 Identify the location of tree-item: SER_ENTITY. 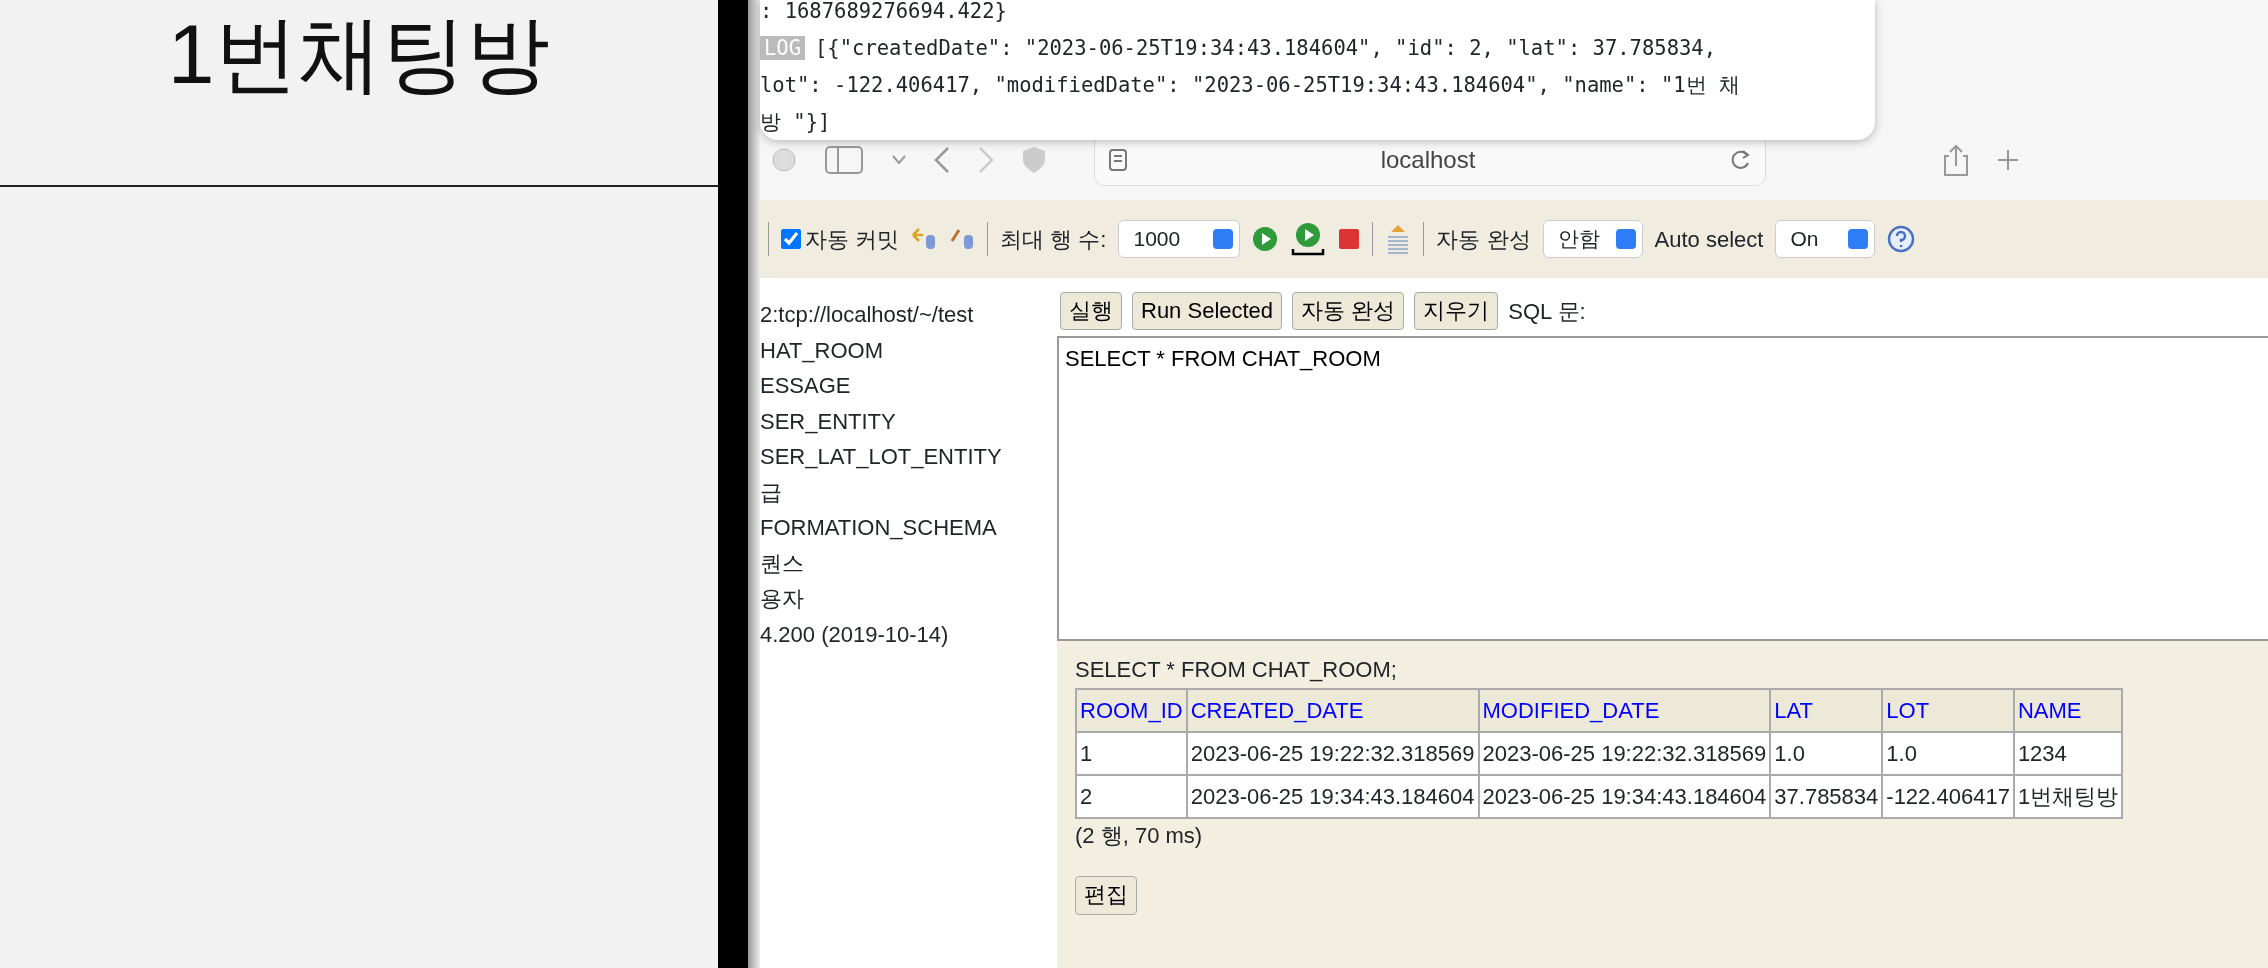
(828, 421).